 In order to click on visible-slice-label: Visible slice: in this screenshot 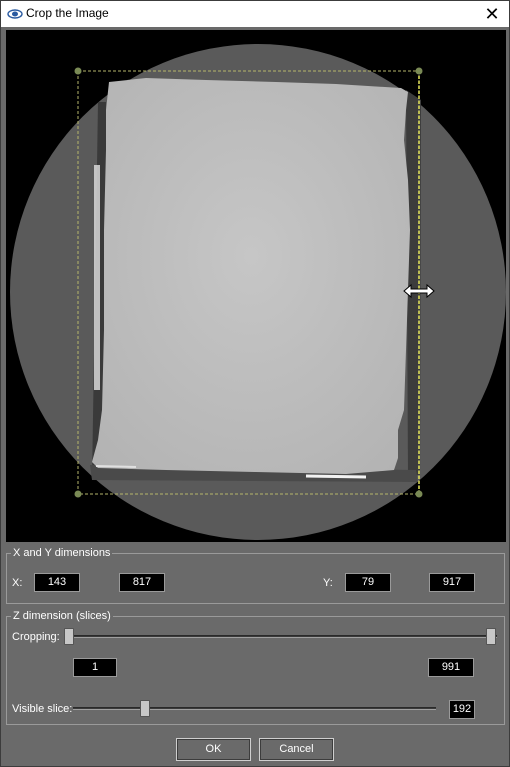, I will do `click(42, 709)`.